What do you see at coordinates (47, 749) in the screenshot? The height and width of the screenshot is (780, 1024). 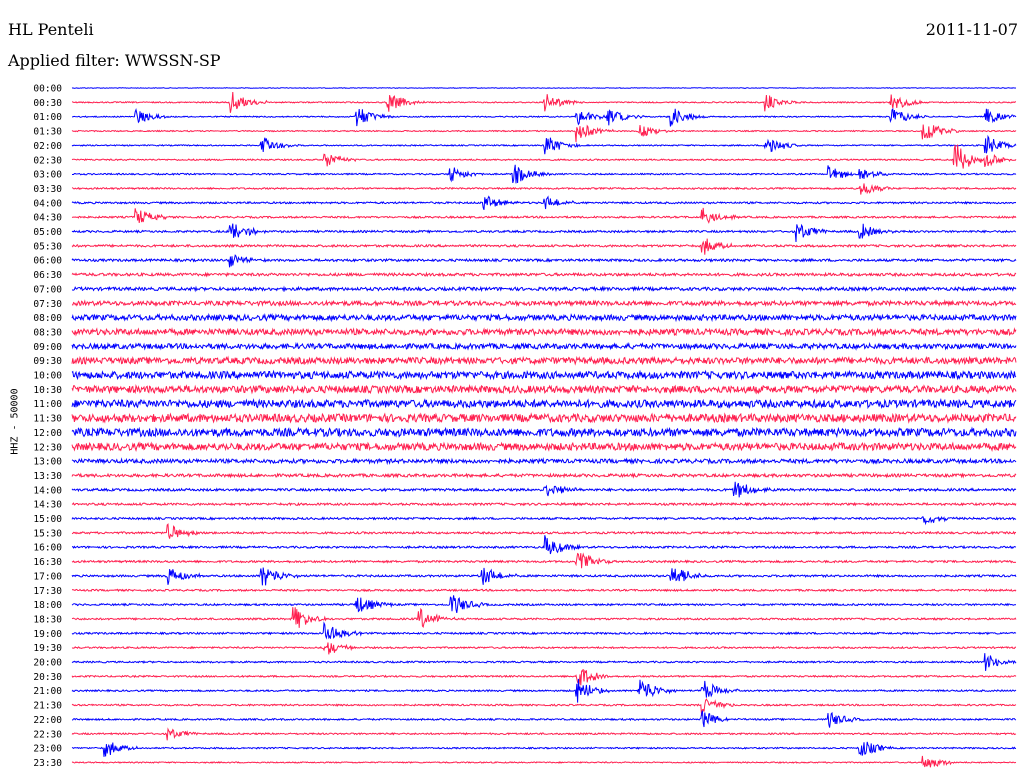 I see `time-tick-label: 23:00` at bounding box center [47, 749].